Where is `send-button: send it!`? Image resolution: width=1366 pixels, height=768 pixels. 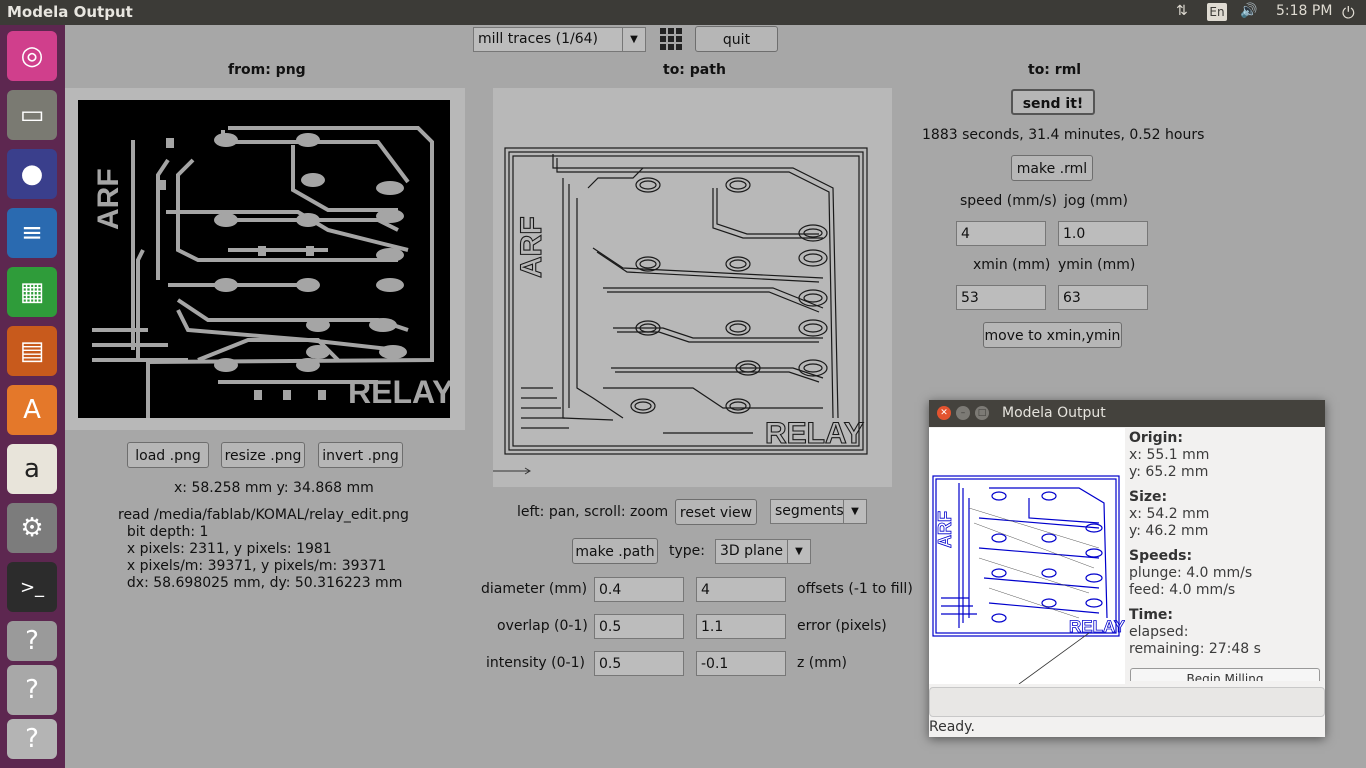
send-button: send it! is located at coordinates (1053, 102).